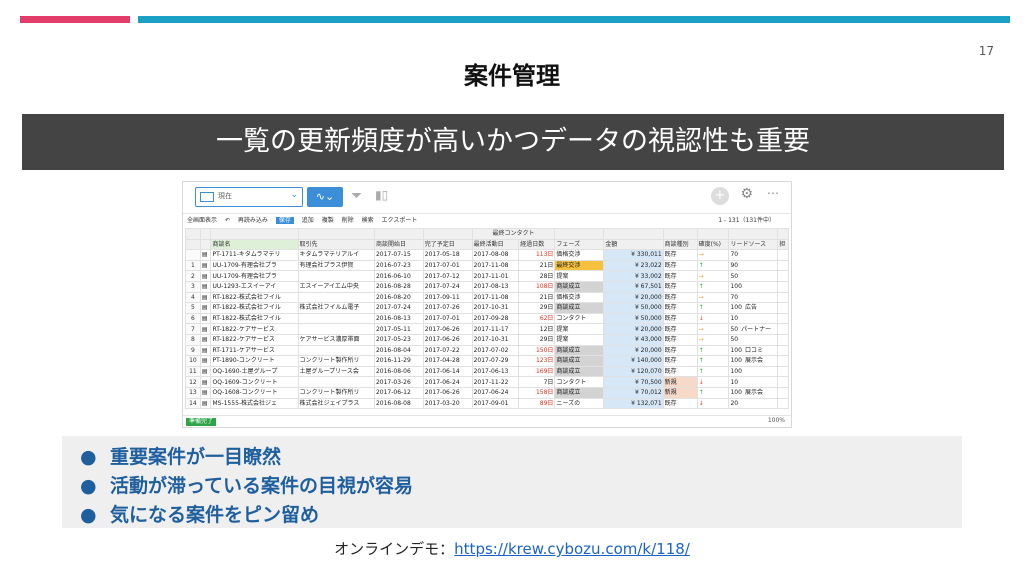 Image resolution: width=1024 pixels, height=579 pixels. I want to click on cell-end-date: 2017-06-14, so click(447, 371).